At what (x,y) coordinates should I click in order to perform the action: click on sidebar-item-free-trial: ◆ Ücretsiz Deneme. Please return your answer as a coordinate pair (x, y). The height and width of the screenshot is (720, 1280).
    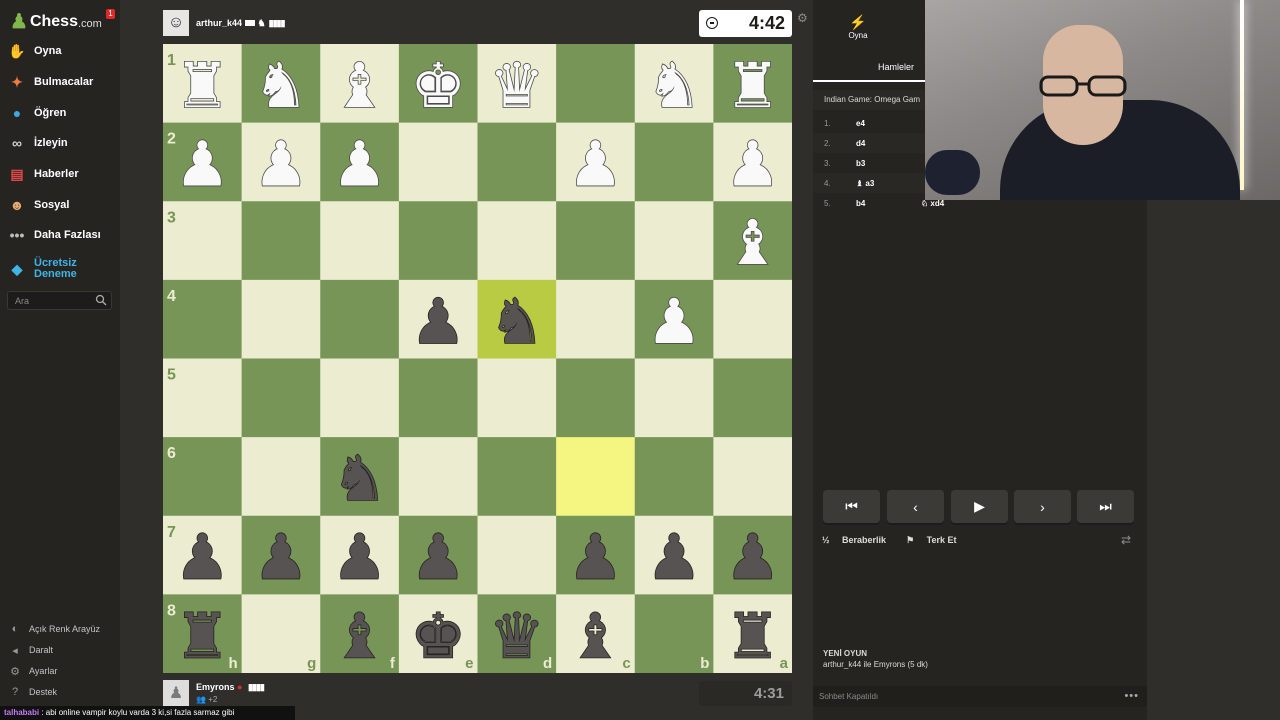
    Looking at the image, I should click on (51, 269).